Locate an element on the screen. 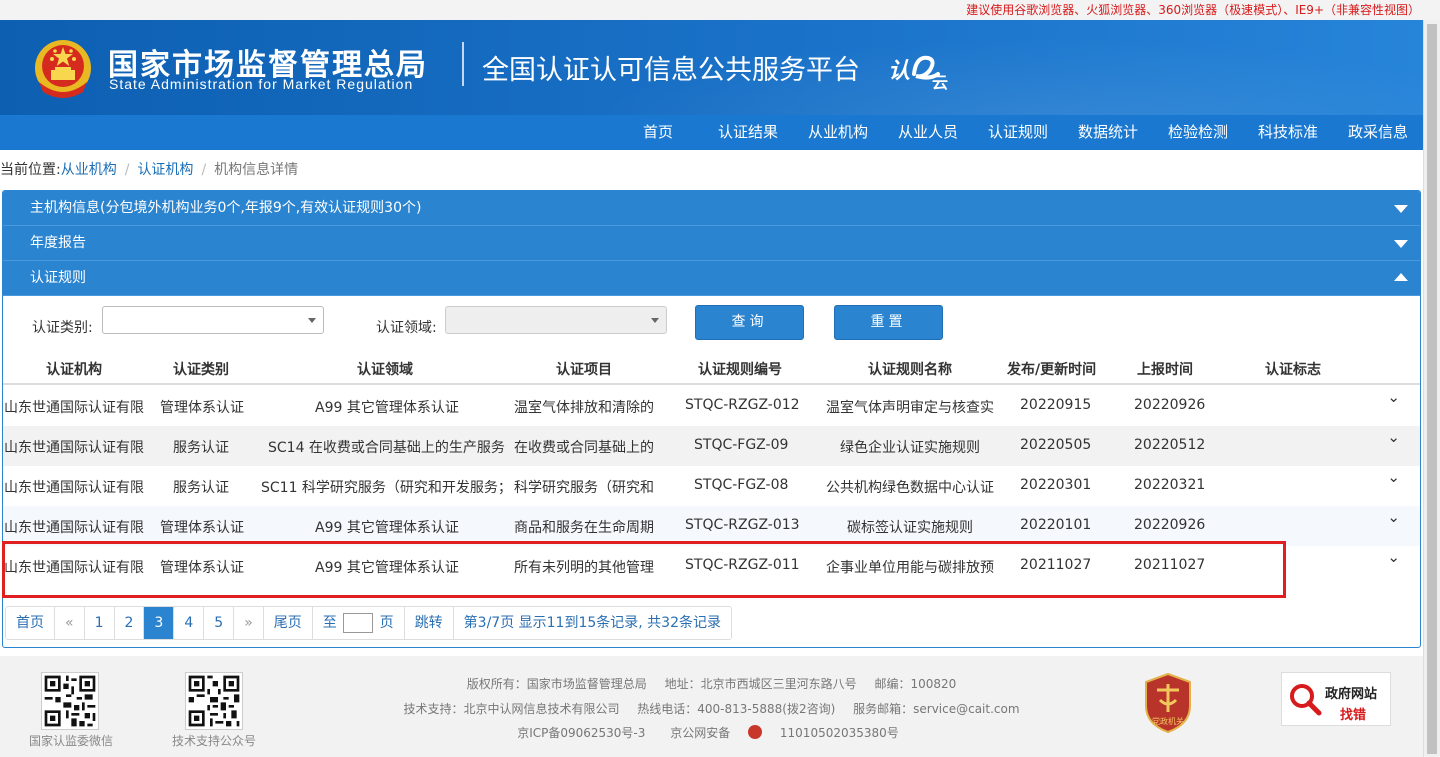 The height and width of the screenshot is (757, 1440). cell-report-date: 20220512 is located at coordinates (1170, 445).